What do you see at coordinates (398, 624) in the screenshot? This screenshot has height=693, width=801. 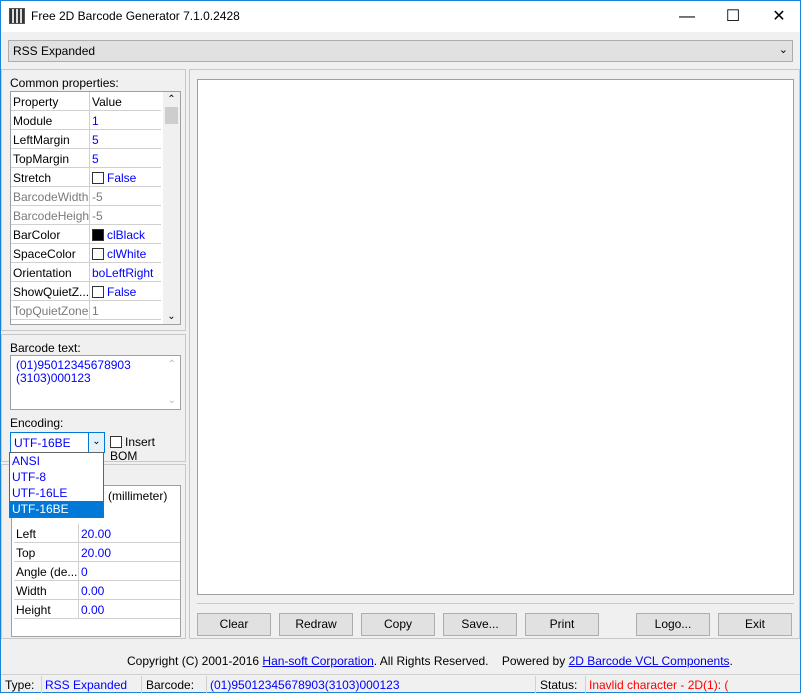 I see `copy-button: Copy` at bounding box center [398, 624].